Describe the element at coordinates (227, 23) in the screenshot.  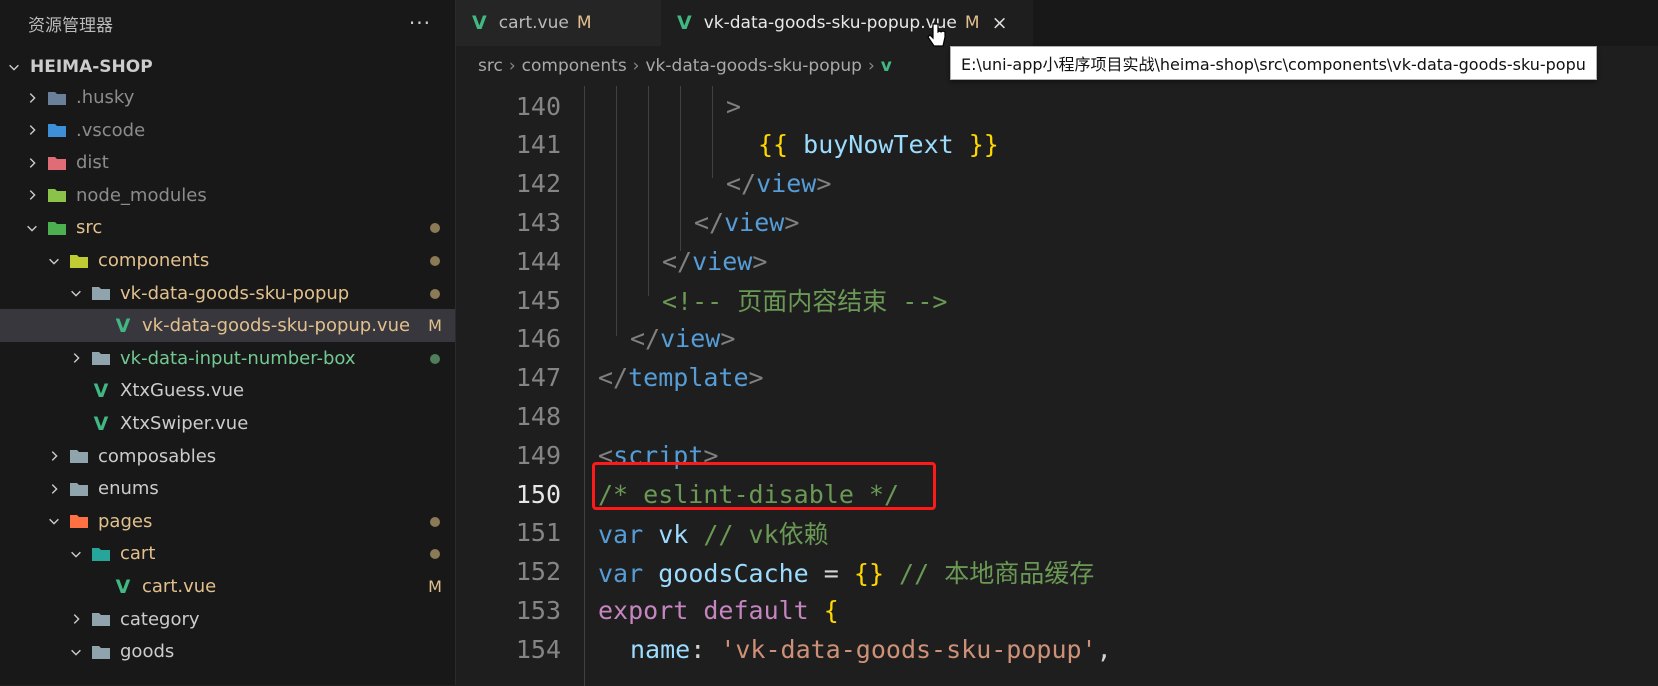
I see `explorer-header: 资源管理器 ···` at that location.